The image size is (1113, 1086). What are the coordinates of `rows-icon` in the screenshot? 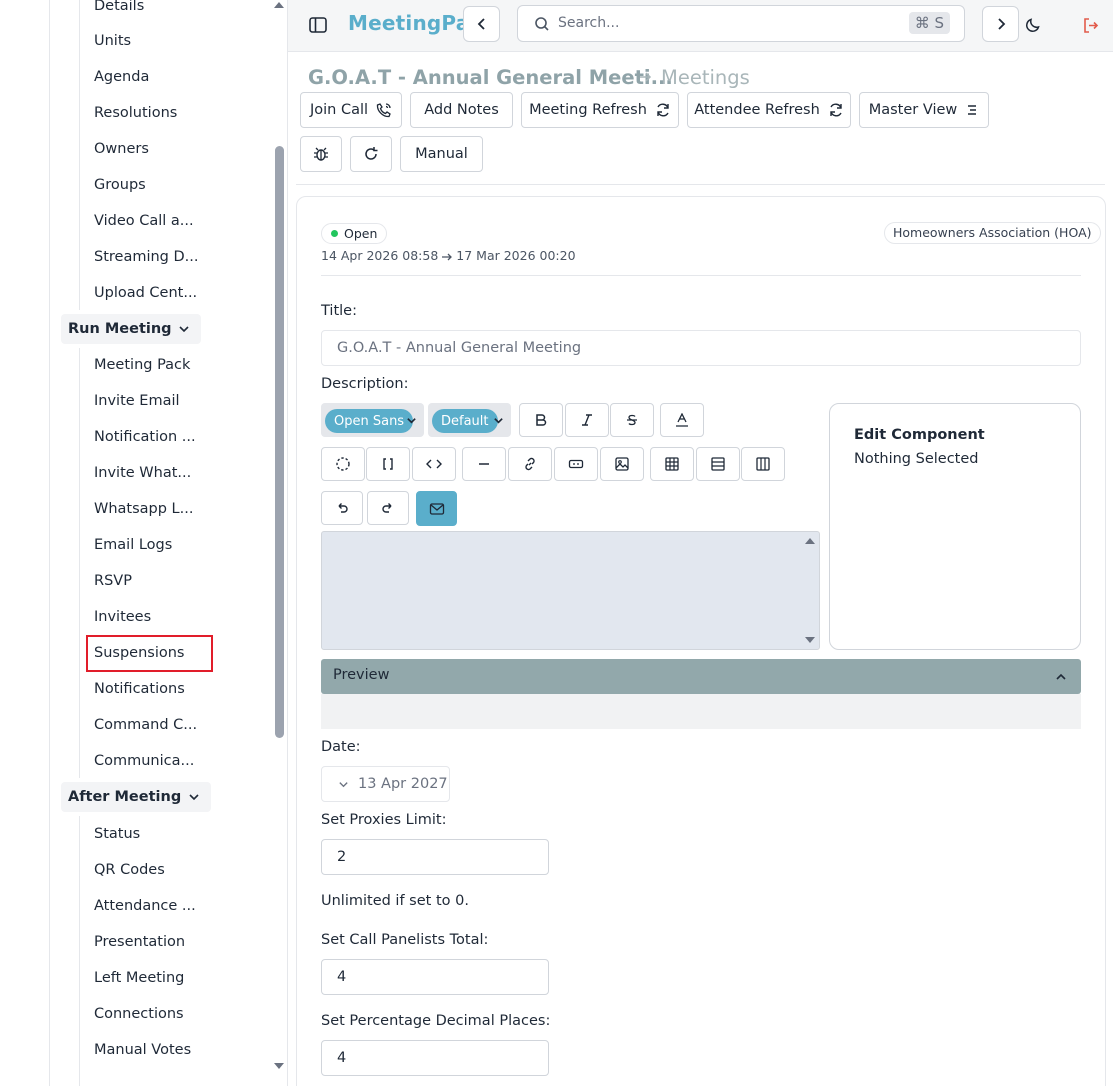 It's located at (718, 464).